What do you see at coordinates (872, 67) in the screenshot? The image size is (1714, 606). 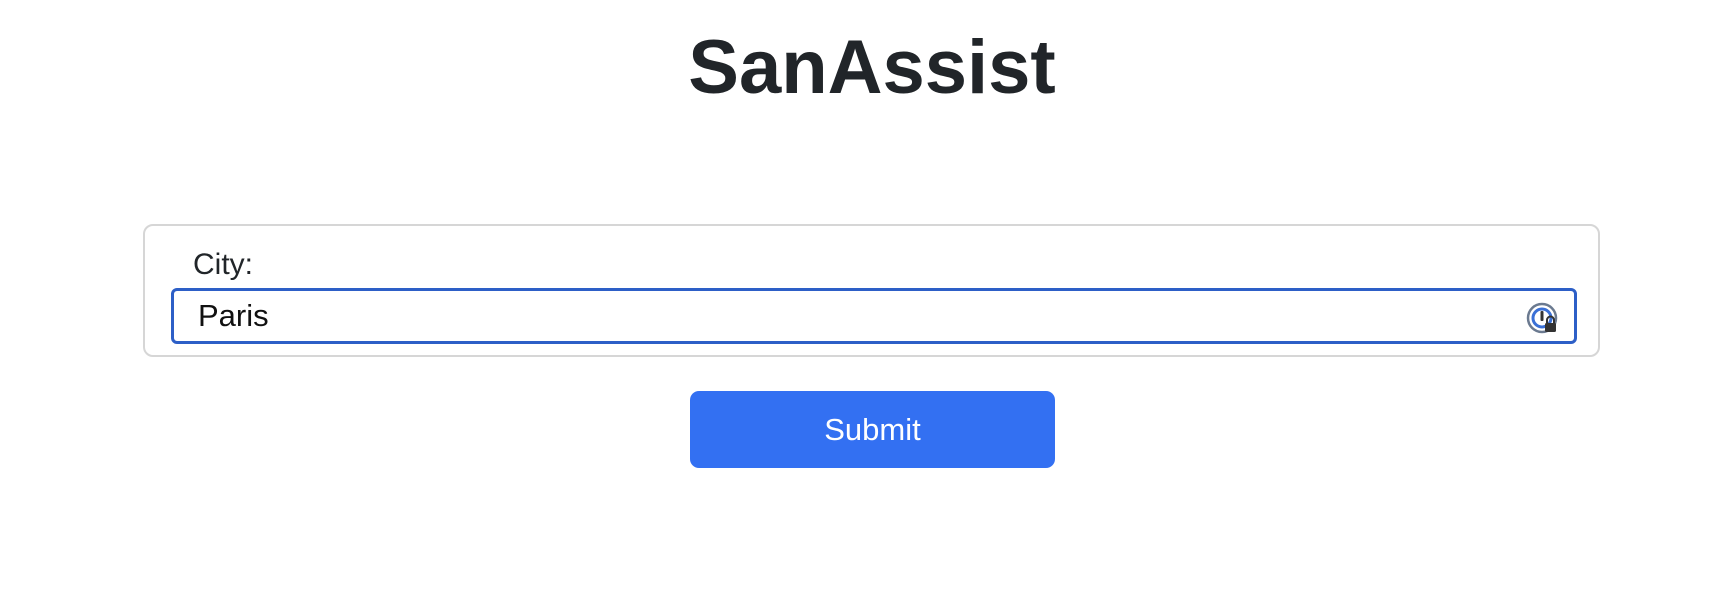 I see `app-title: SanAssist` at bounding box center [872, 67].